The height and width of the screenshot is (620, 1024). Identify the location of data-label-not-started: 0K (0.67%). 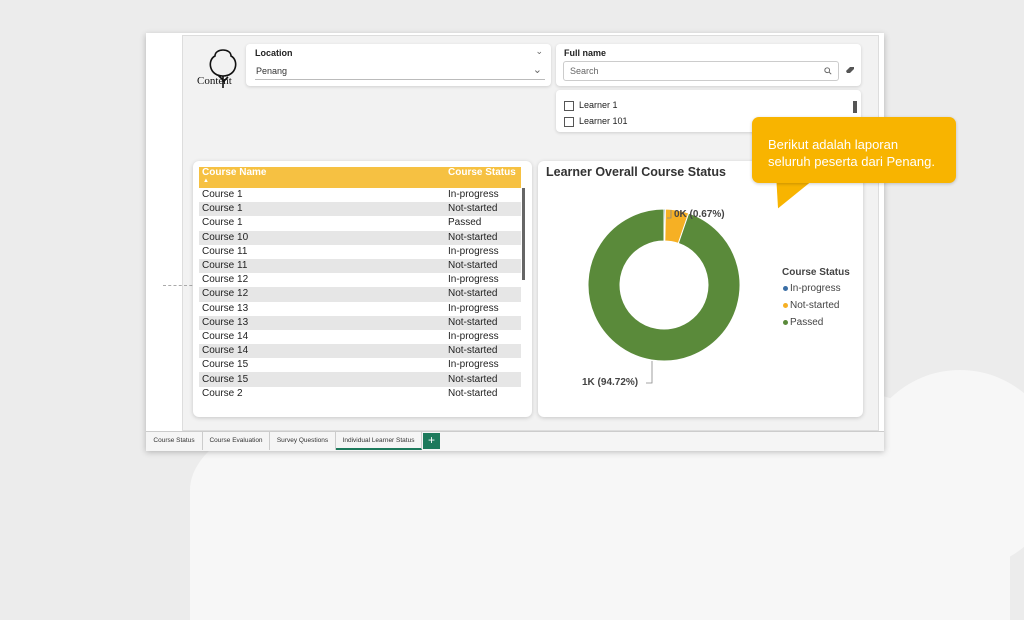
(699, 214).